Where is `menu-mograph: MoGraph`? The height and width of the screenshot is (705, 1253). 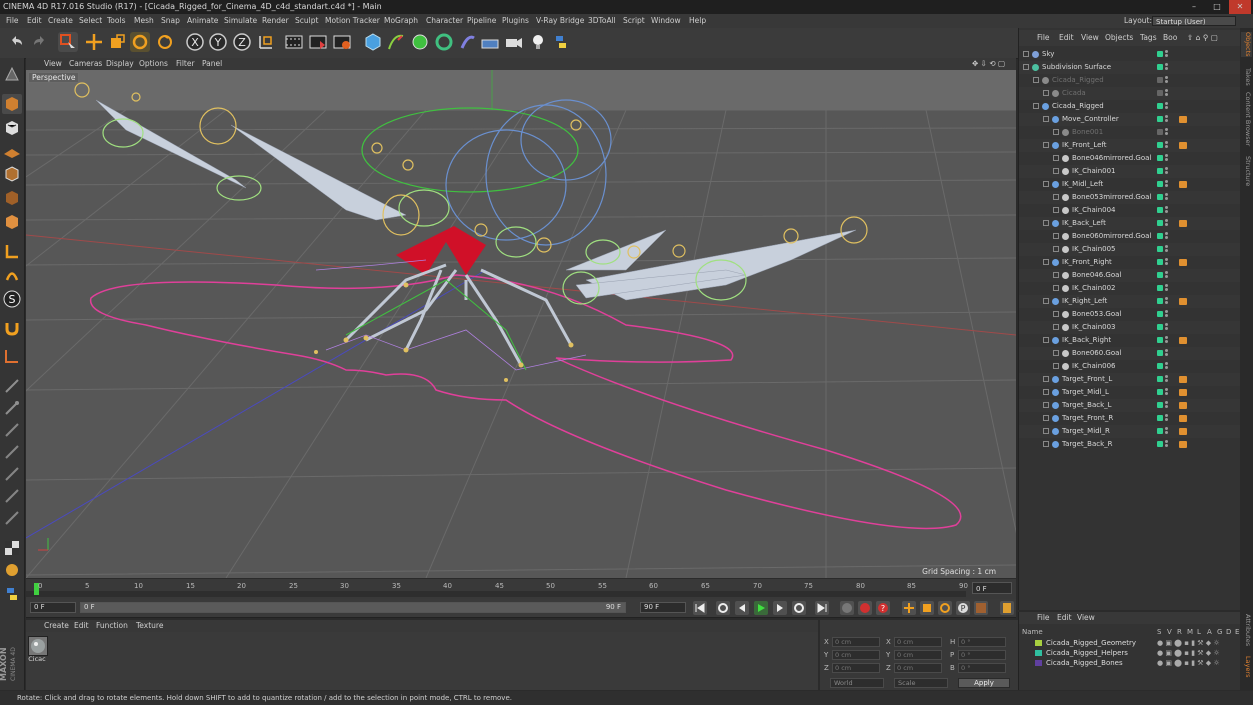
menu-mograph: MoGraph is located at coordinates (401, 21).